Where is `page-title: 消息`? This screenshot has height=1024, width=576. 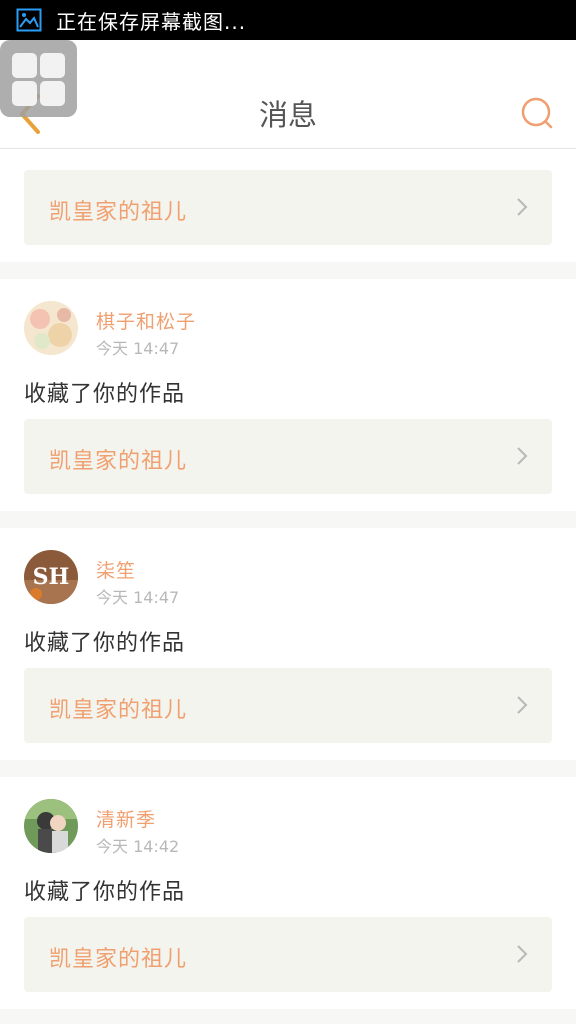 page-title: 消息 is located at coordinates (287, 115).